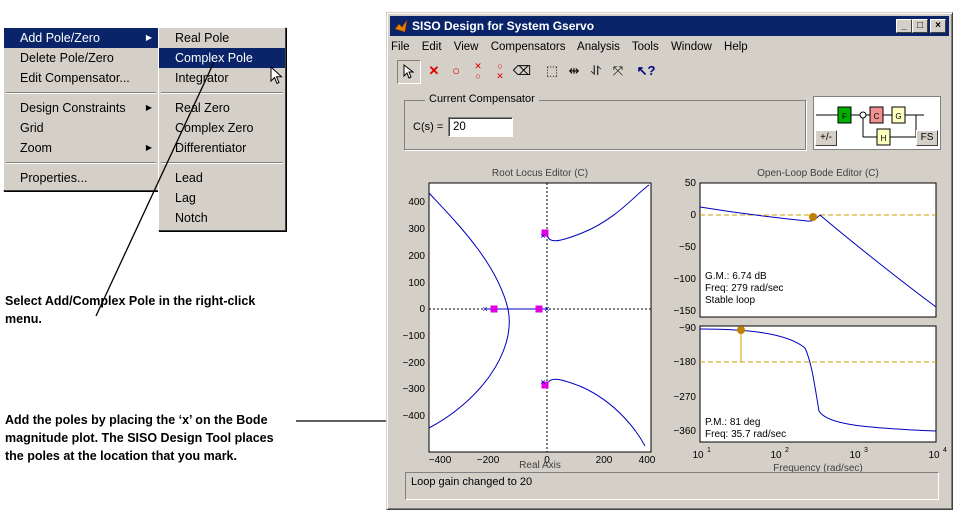 This screenshot has height=514, width=956. Describe the element at coordinates (416, 283) in the screenshot. I see `root-locus-ytick: 100` at that location.